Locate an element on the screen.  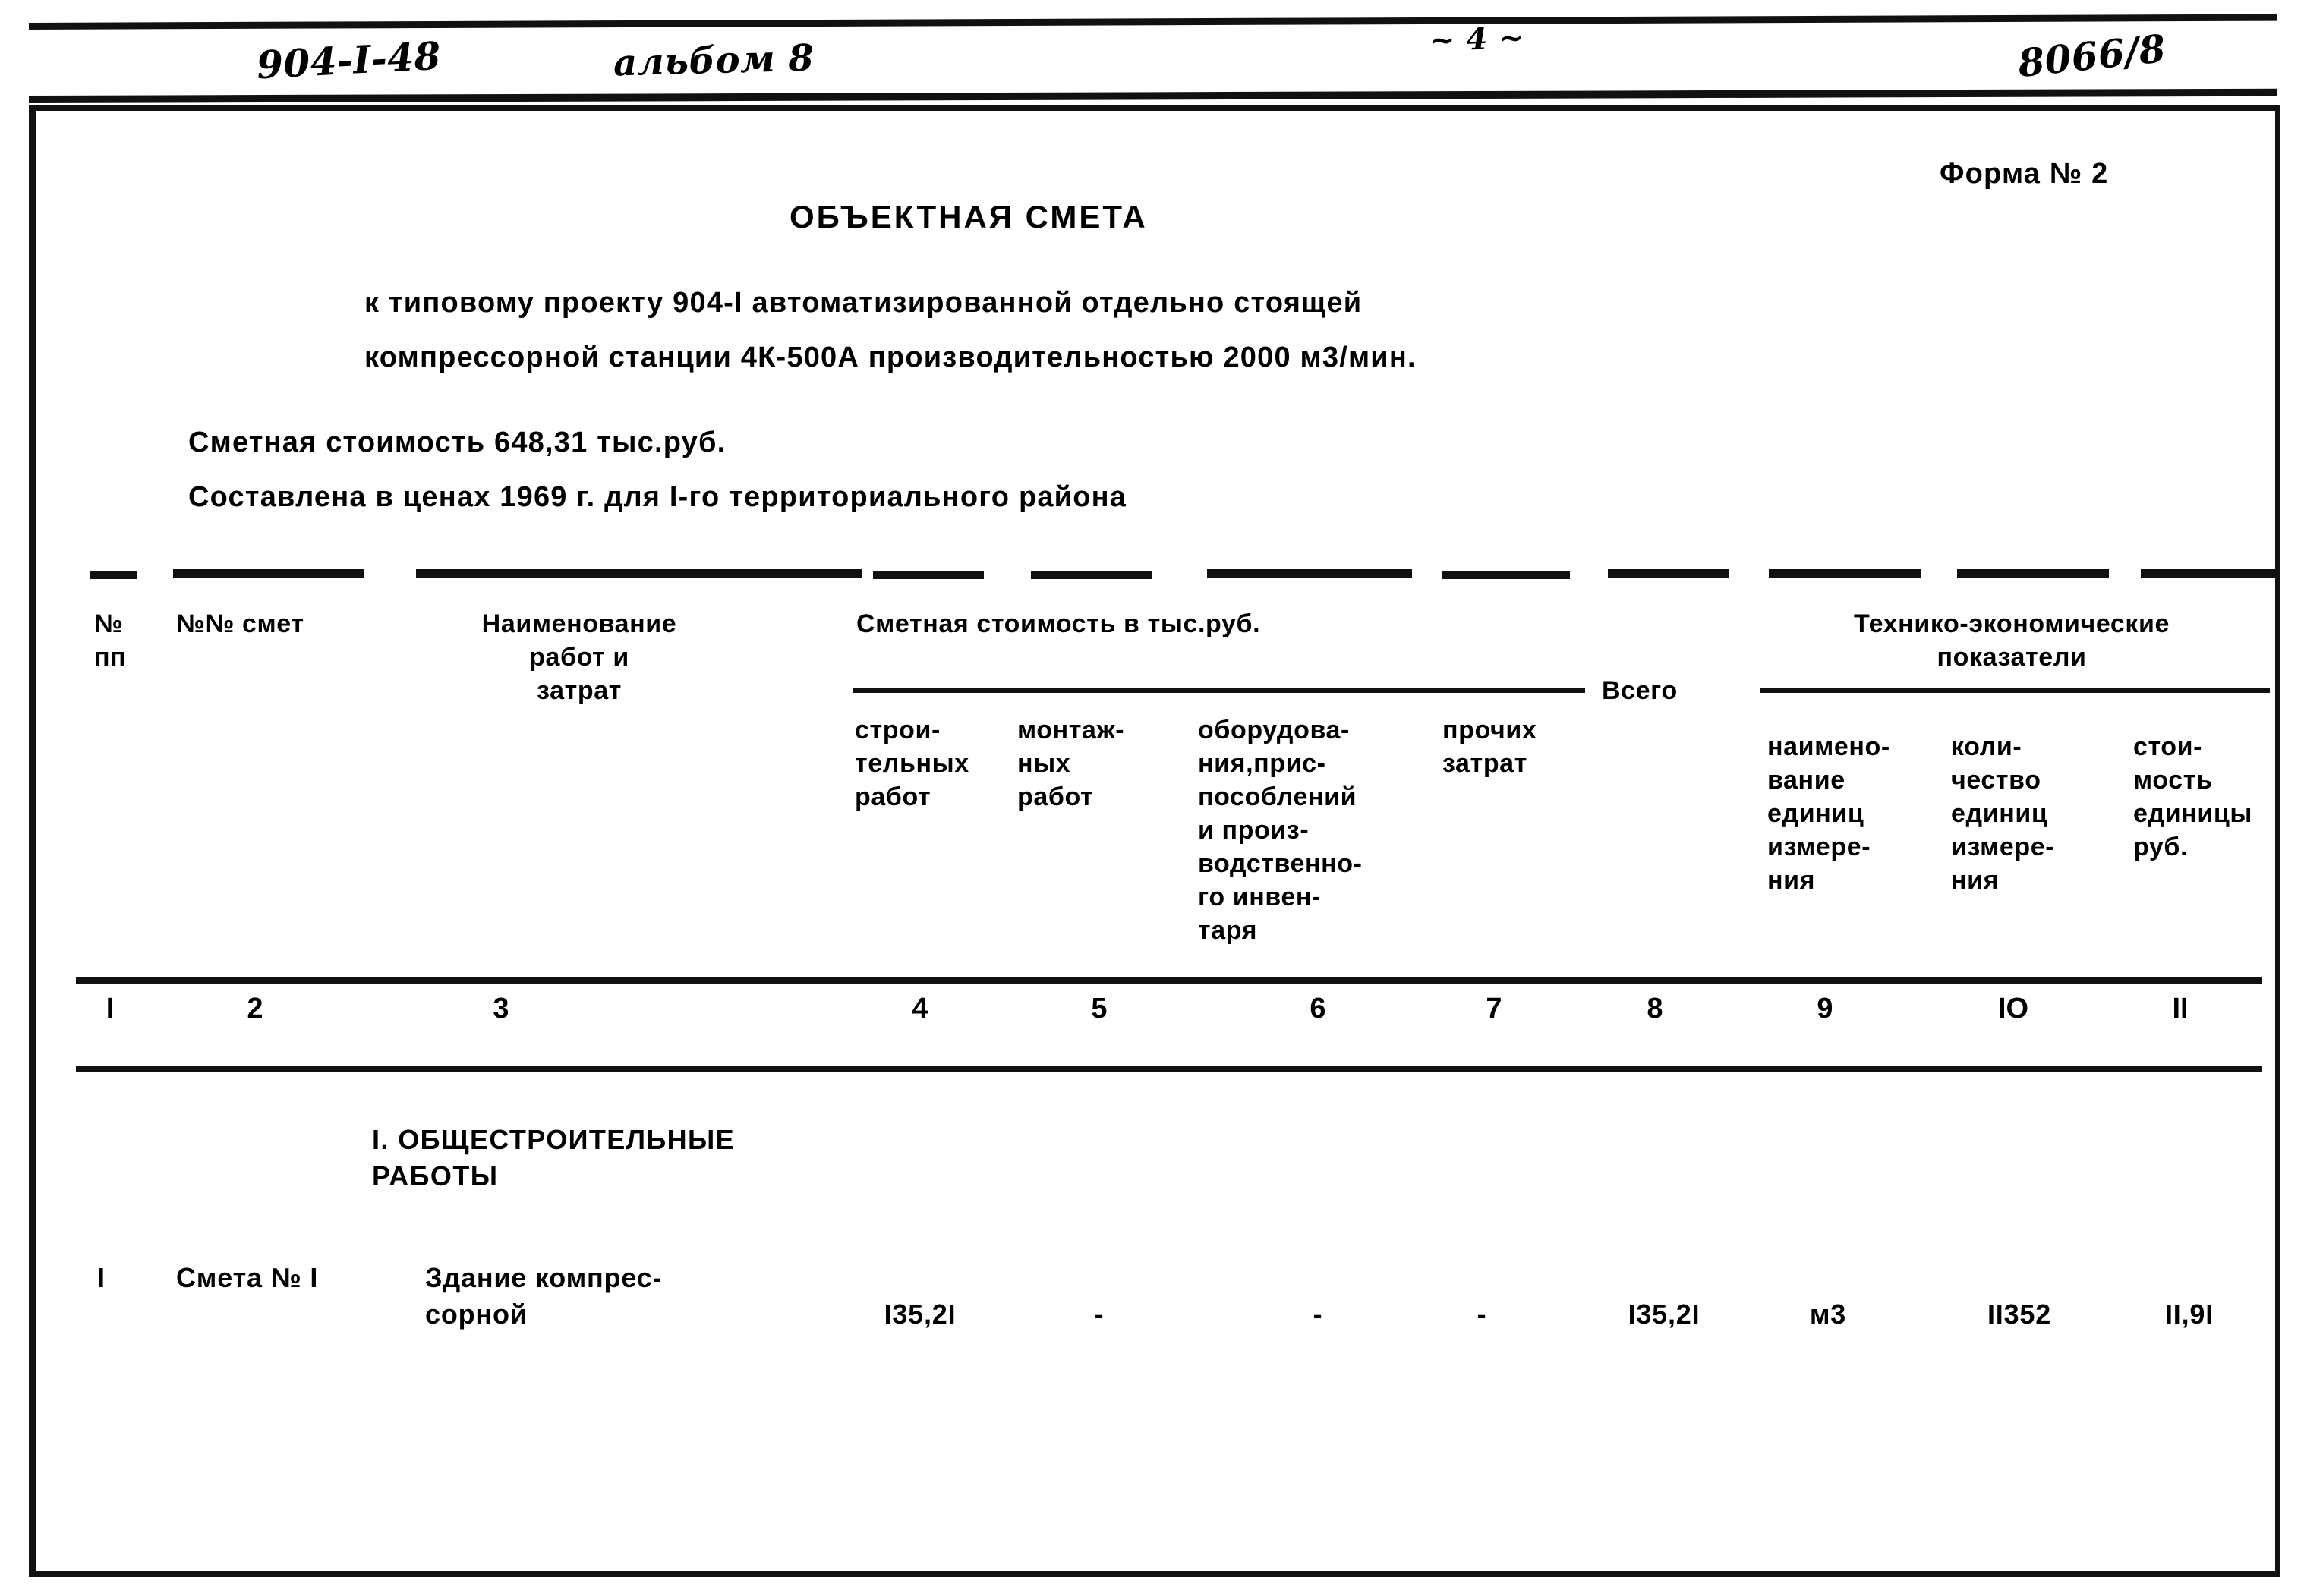
handwritten-album: альбом 8 is located at coordinates (714, 60).